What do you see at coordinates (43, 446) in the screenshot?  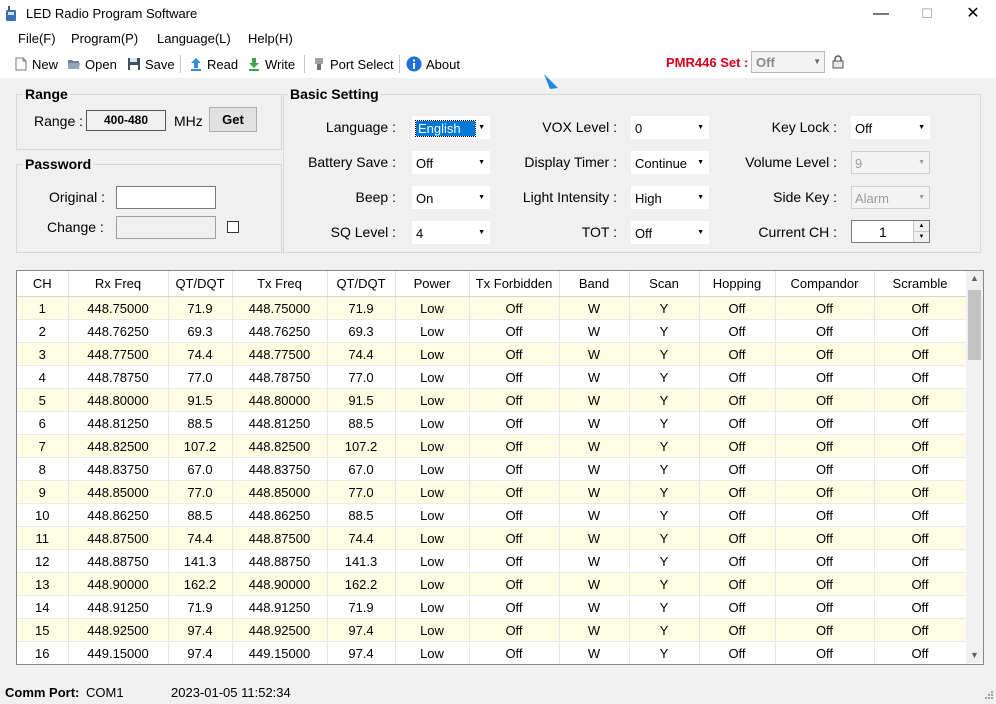 I see `table-cell: 7` at bounding box center [43, 446].